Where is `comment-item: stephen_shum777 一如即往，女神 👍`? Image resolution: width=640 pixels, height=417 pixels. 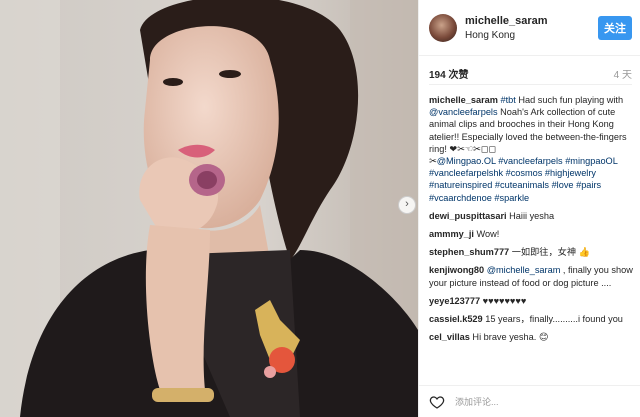 comment-item: stephen_shum777 一如即往，女神 👍 is located at coordinates (531, 252).